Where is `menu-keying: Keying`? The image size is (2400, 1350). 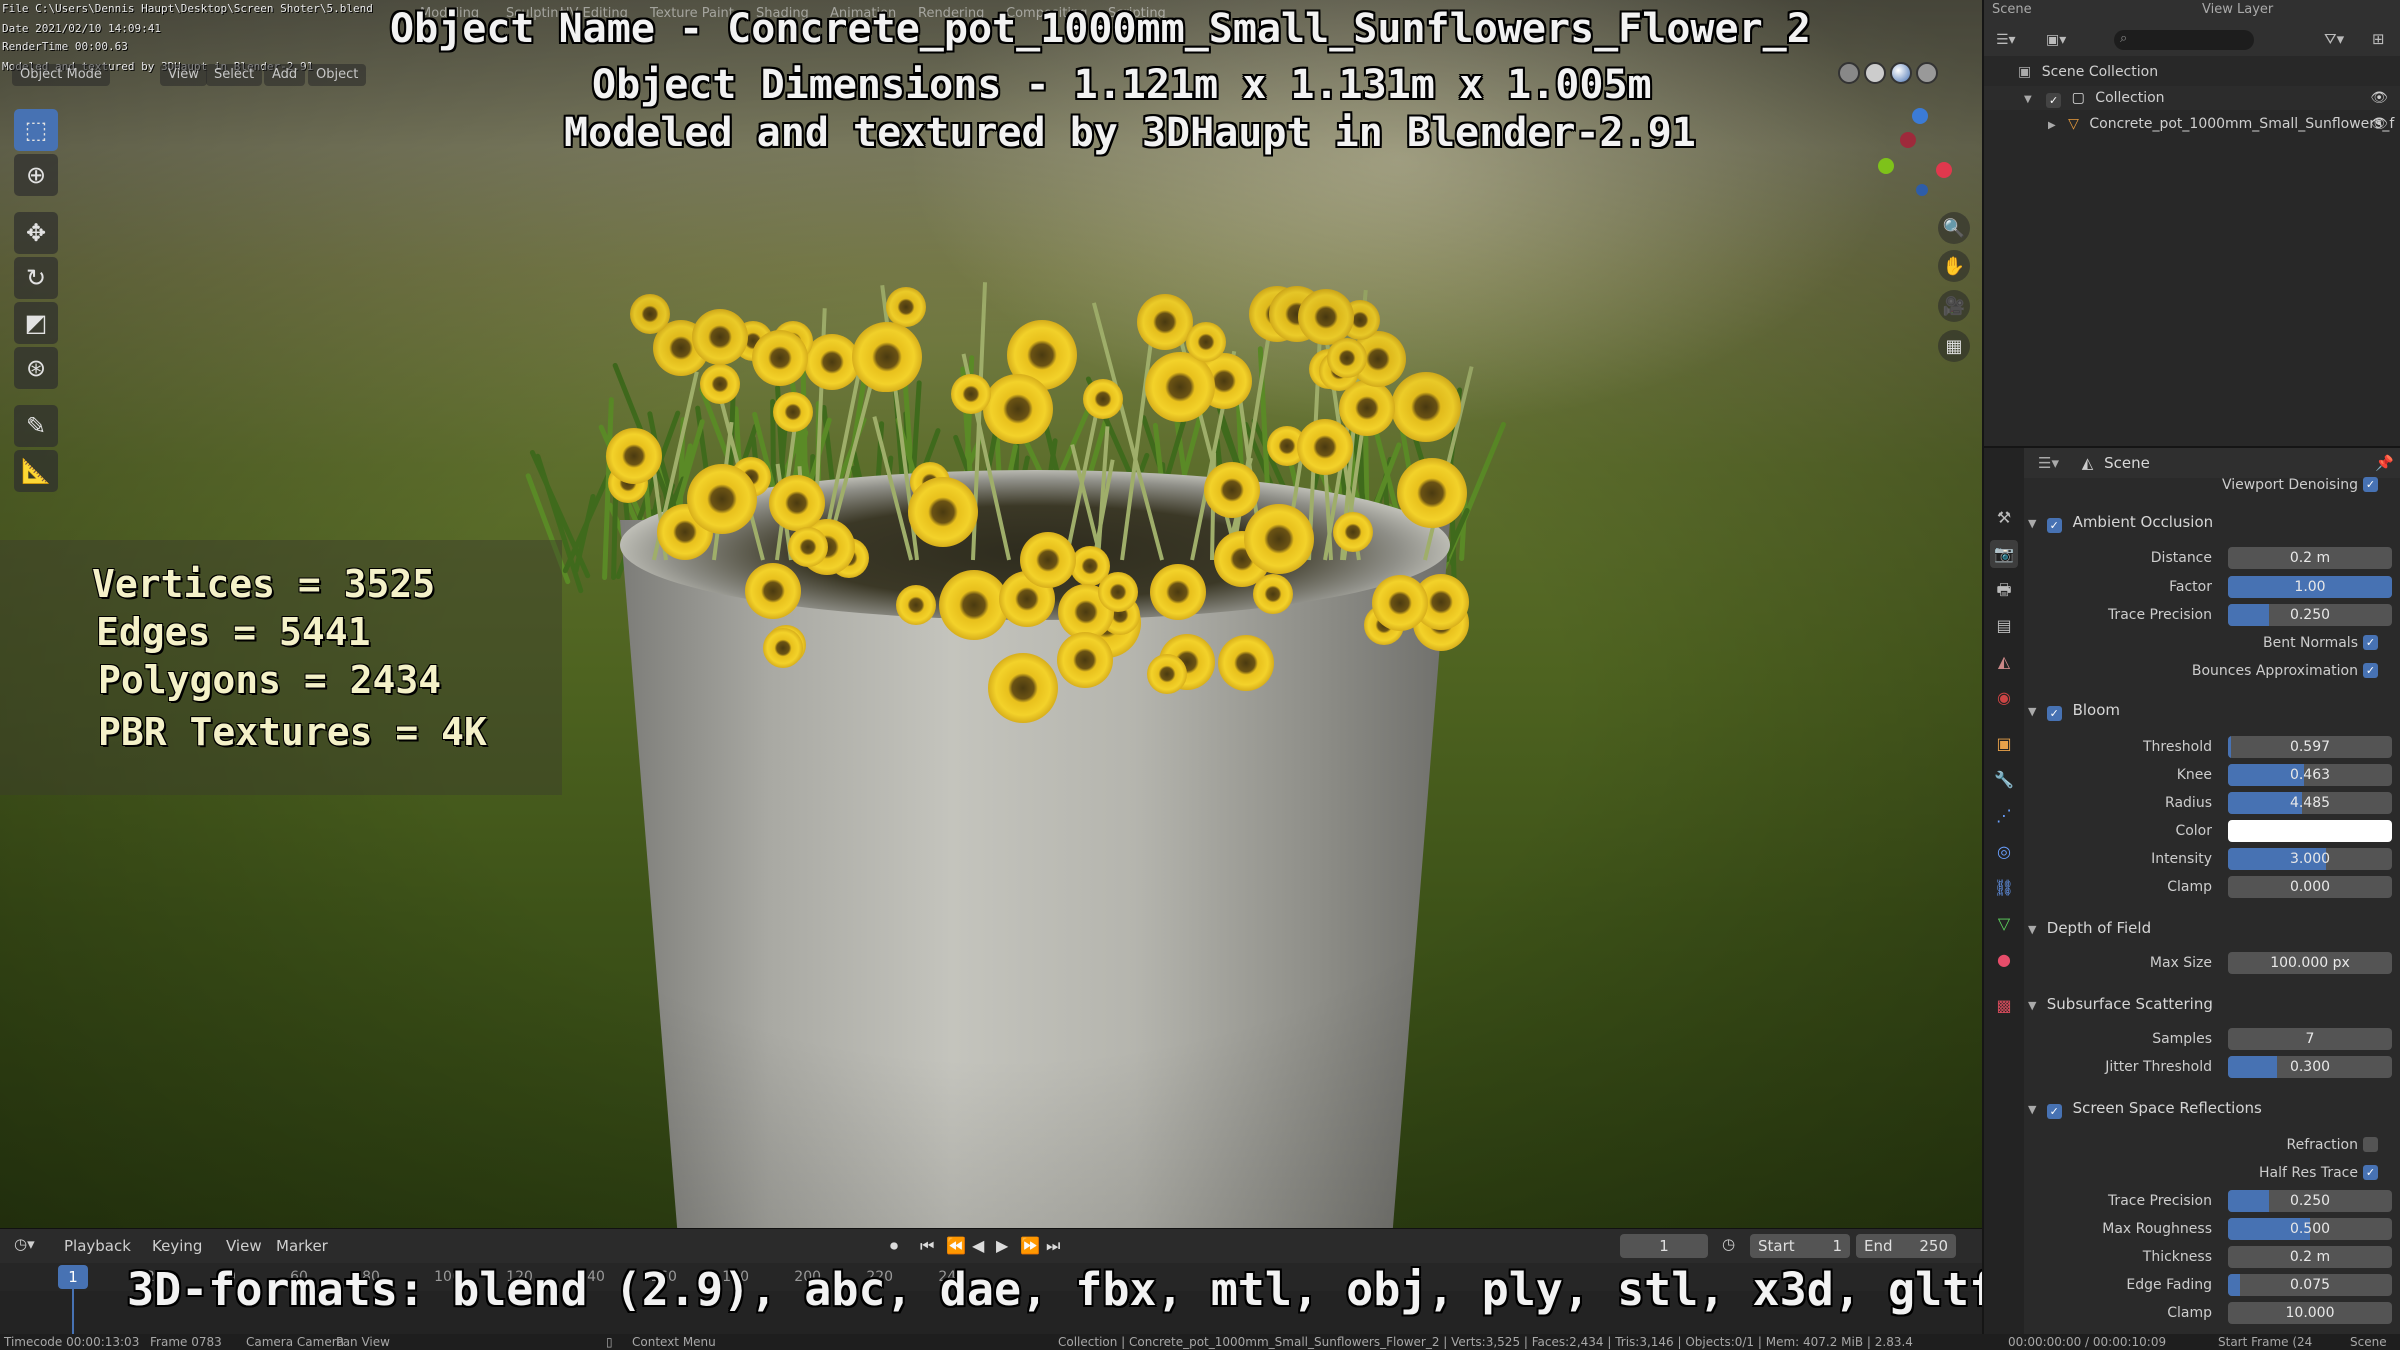
menu-keying: Keying is located at coordinates (177, 1246).